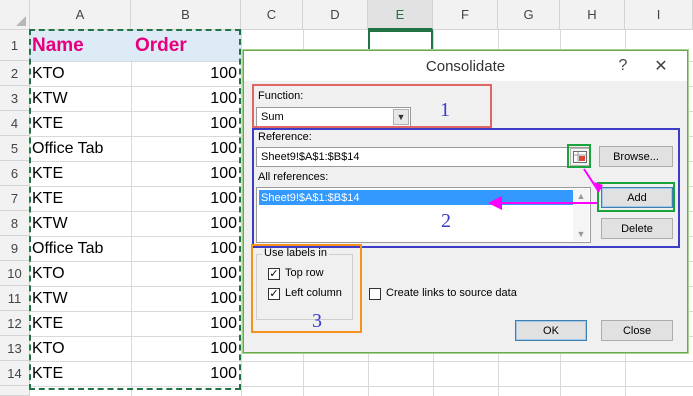  I want to click on row-header: 6, so click(15, 173).